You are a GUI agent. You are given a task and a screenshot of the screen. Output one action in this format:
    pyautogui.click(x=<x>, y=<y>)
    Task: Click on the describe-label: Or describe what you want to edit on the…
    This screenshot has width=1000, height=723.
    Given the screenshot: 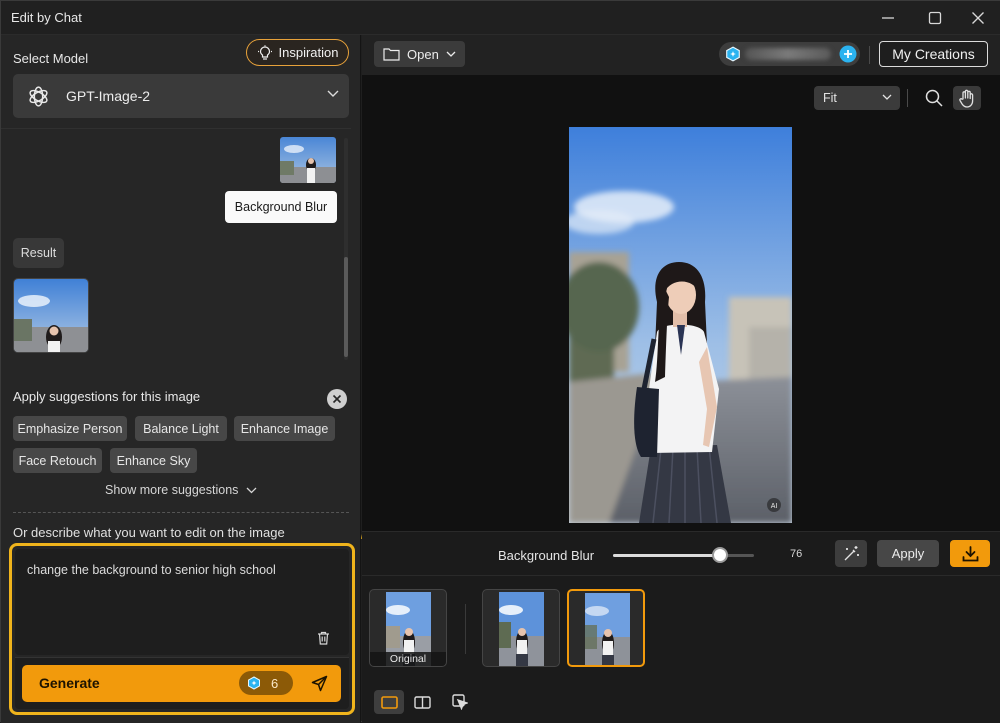 What is the action you would take?
    pyautogui.click(x=149, y=532)
    